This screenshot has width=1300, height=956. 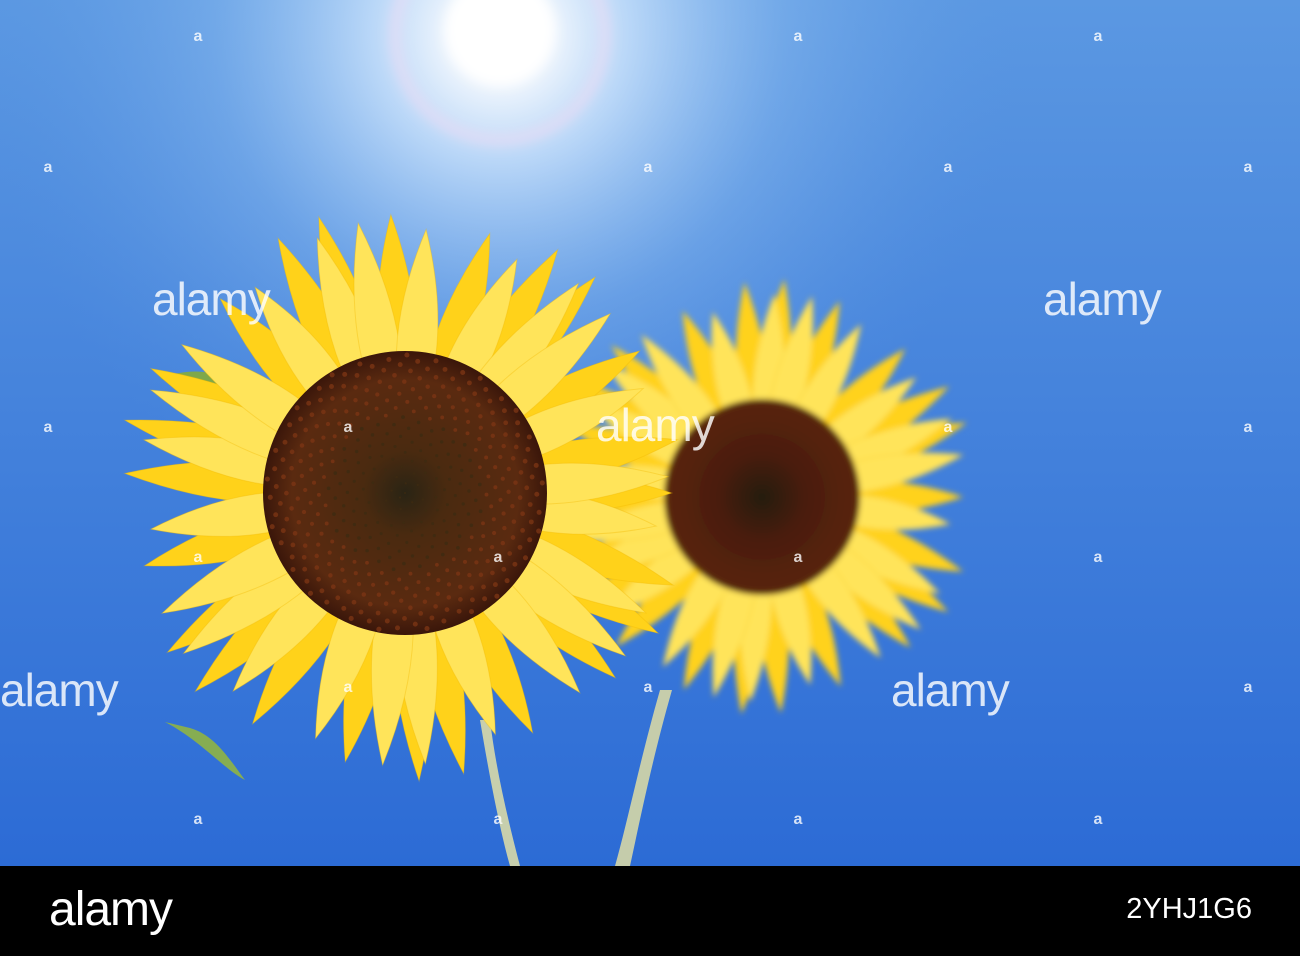 What do you see at coordinates (650, 911) in the screenshot?
I see `footer-bar: alamy 2YHJ1G6` at bounding box center [650, 911].